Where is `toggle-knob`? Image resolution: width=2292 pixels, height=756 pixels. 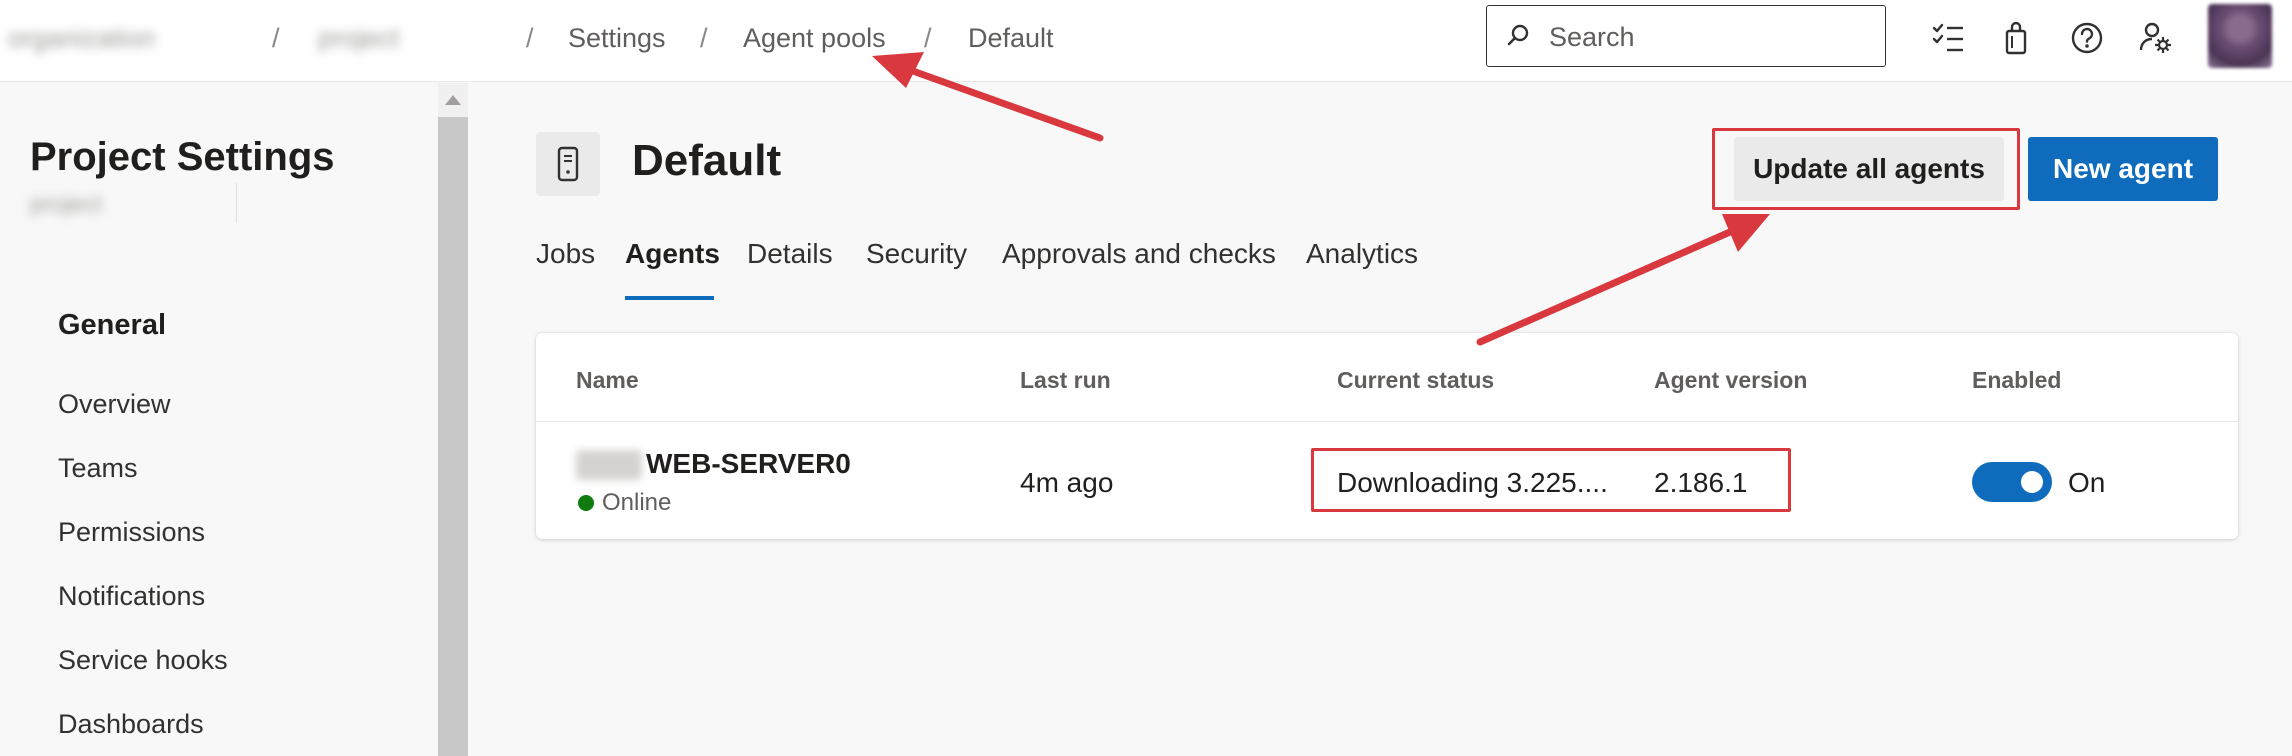
toggle-knob is located at coordinates (2032, 482).